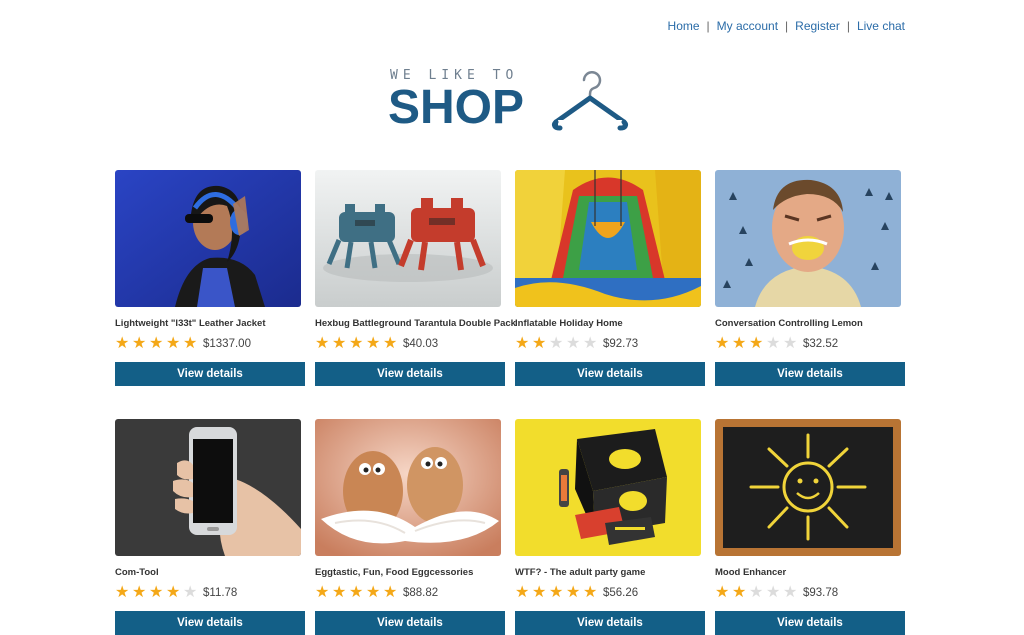 This screenshot has width=1024, height=635. What do you see at coordinates (881, 26) in the screenshot?
I see `nav-live-chat-link: Live chat` at bounding box center [881, 26].